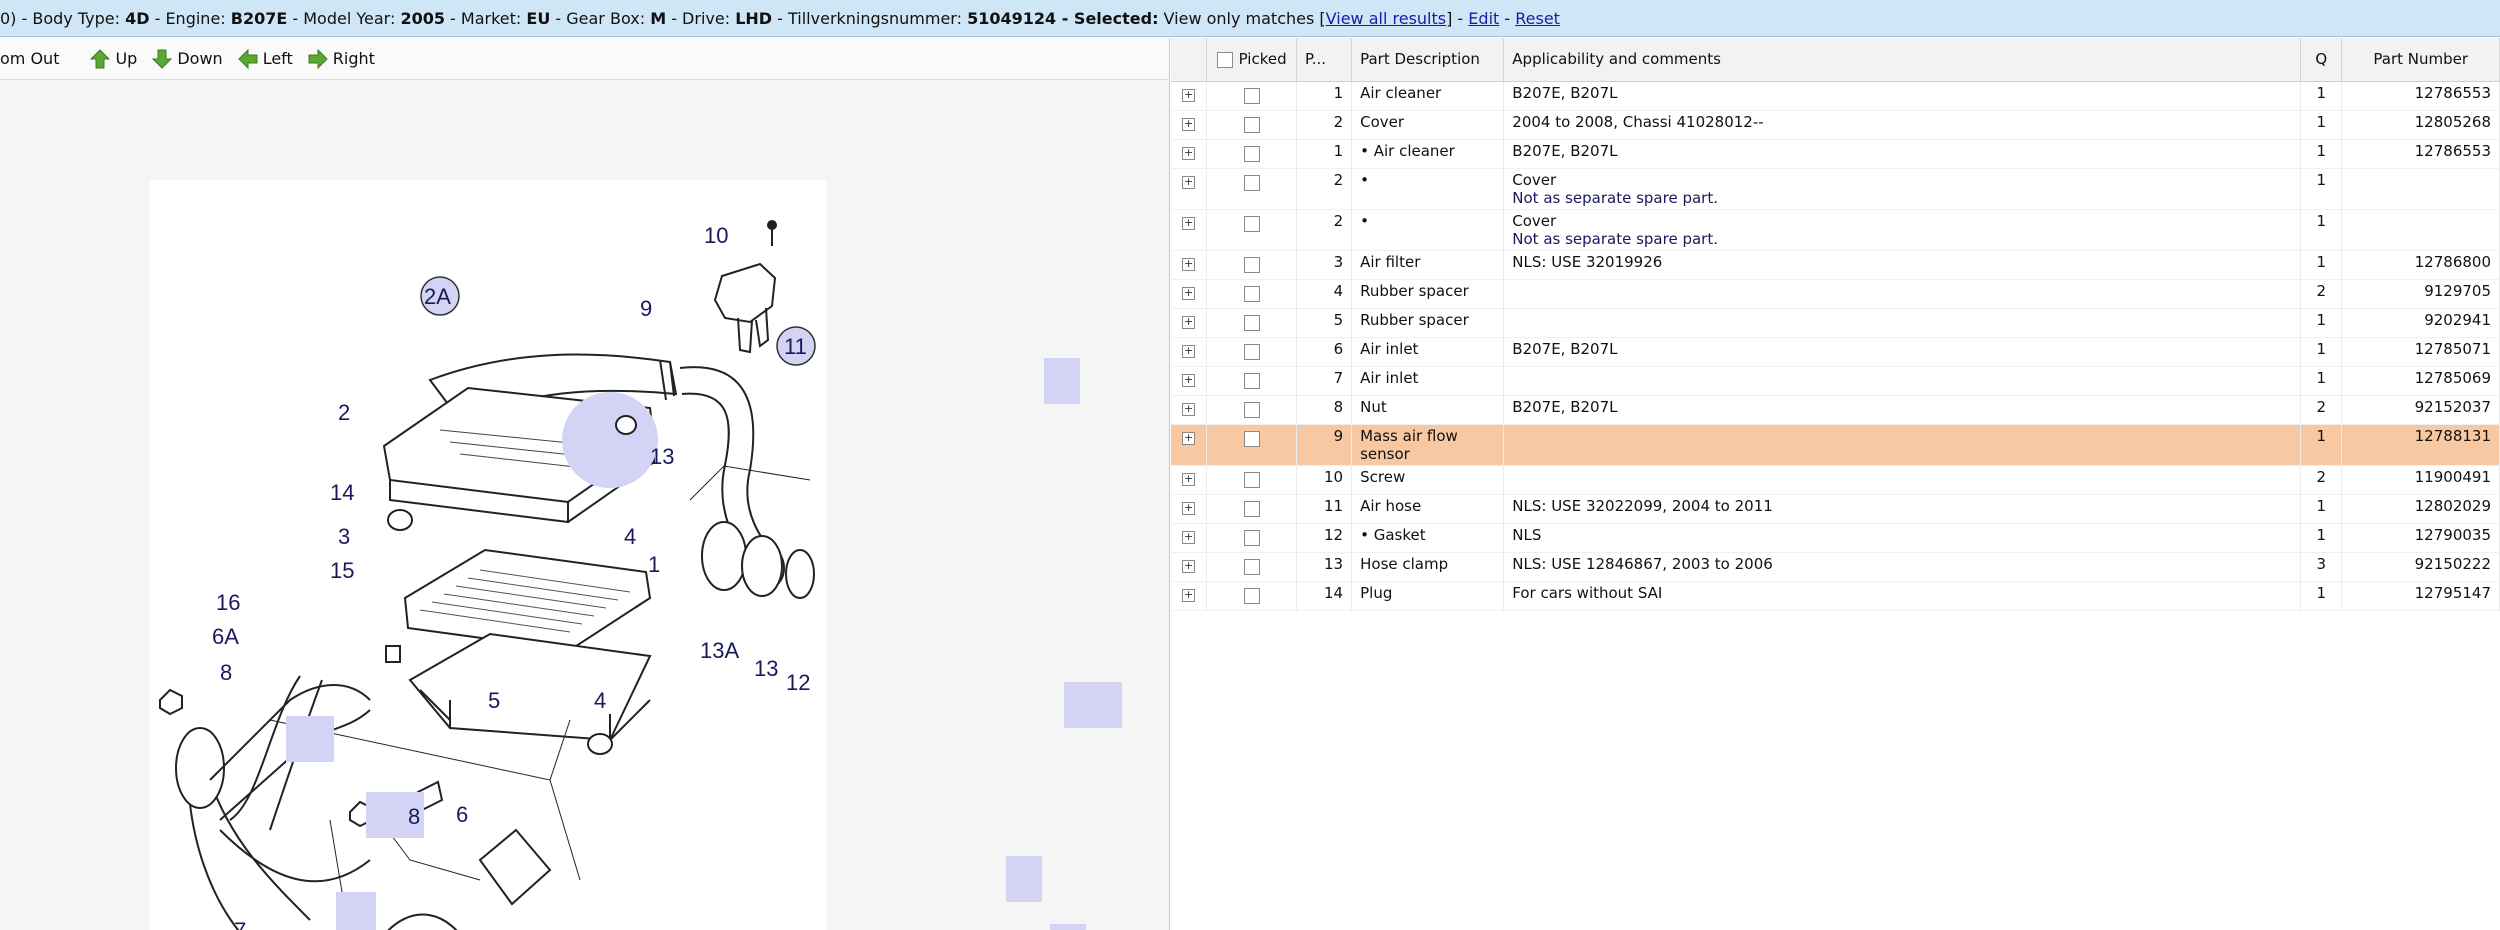  I want to click on table-row: +10 Screw 2 11900491, so click(1835, 479).